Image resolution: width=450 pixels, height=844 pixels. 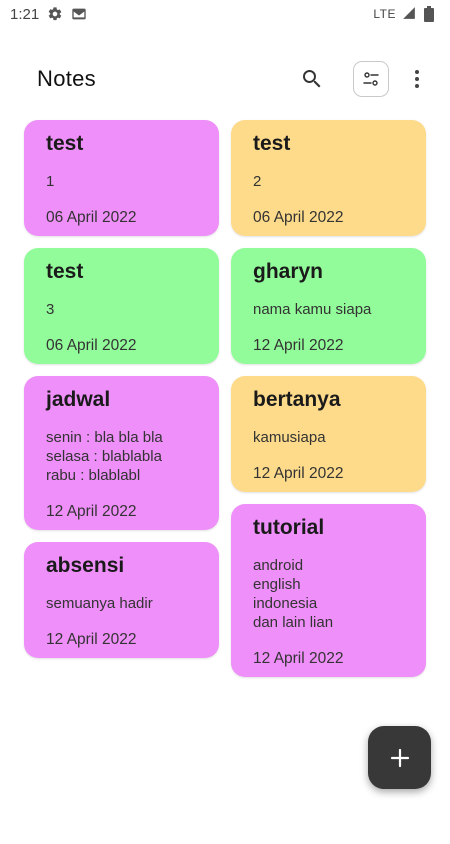 What do you see at coordinates (99, 603) in the screenshot?
I see `note-body: semuanya hadir` at bounding box center [99, 603].